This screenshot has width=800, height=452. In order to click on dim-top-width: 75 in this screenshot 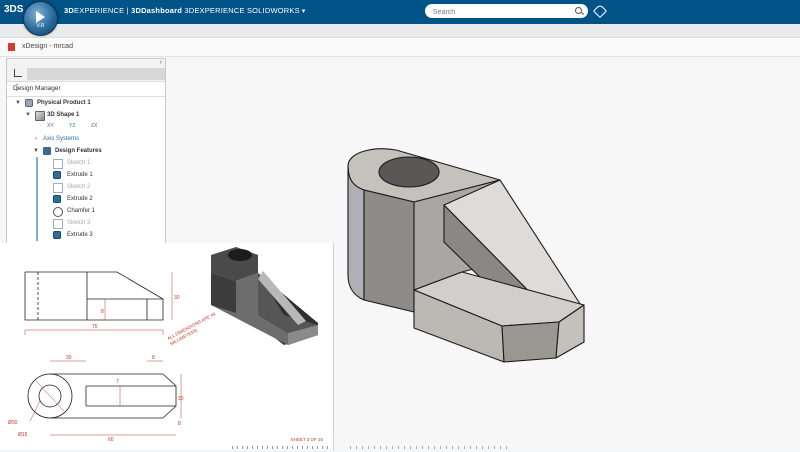, I will do `click(95, 327)`.